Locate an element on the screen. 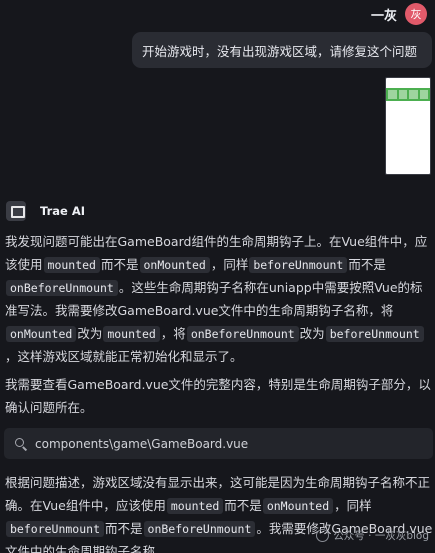  wechat-icon is located at coordinates (323, 535).